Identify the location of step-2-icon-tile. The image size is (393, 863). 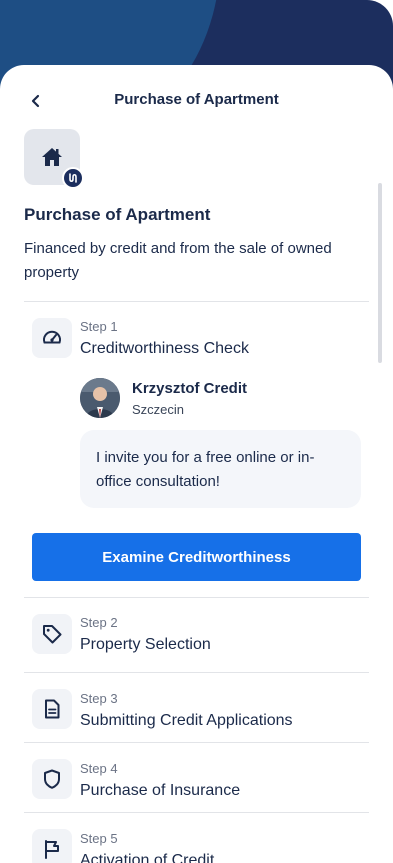
(52, 634).